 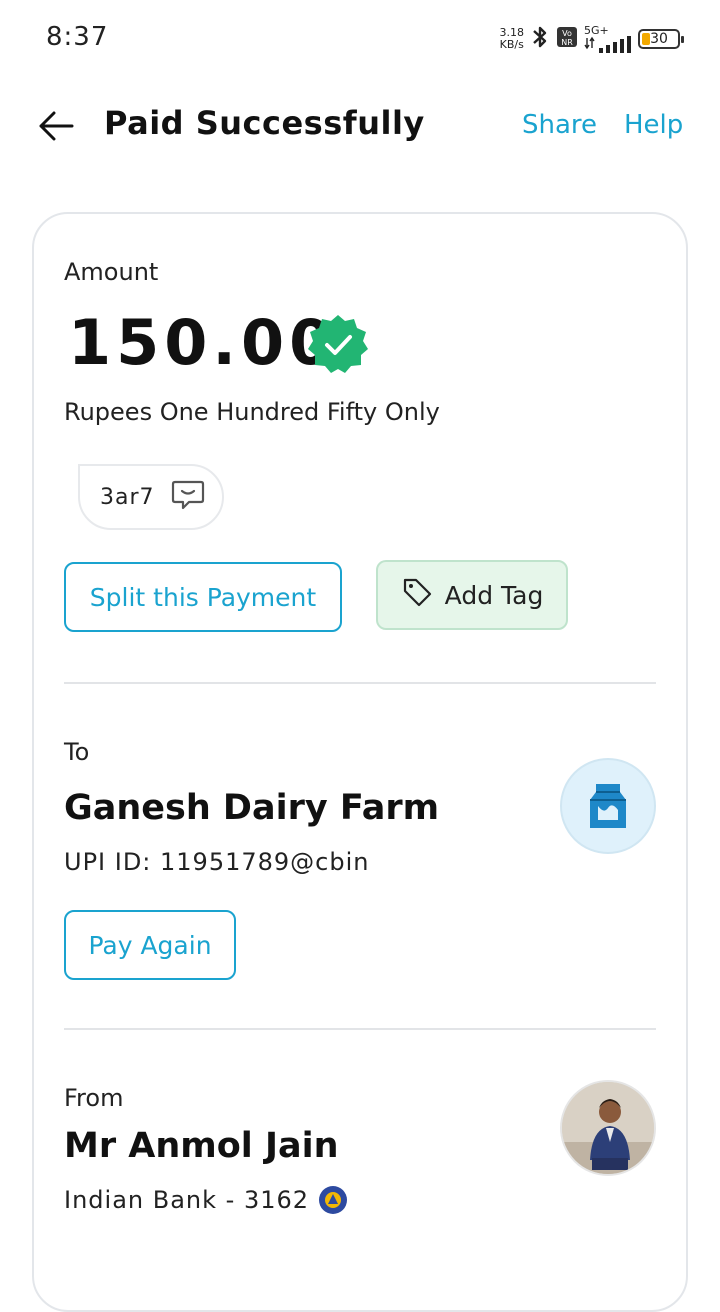 I want to click on vonr-icon: Vo NR, so click(x=567, y=39).